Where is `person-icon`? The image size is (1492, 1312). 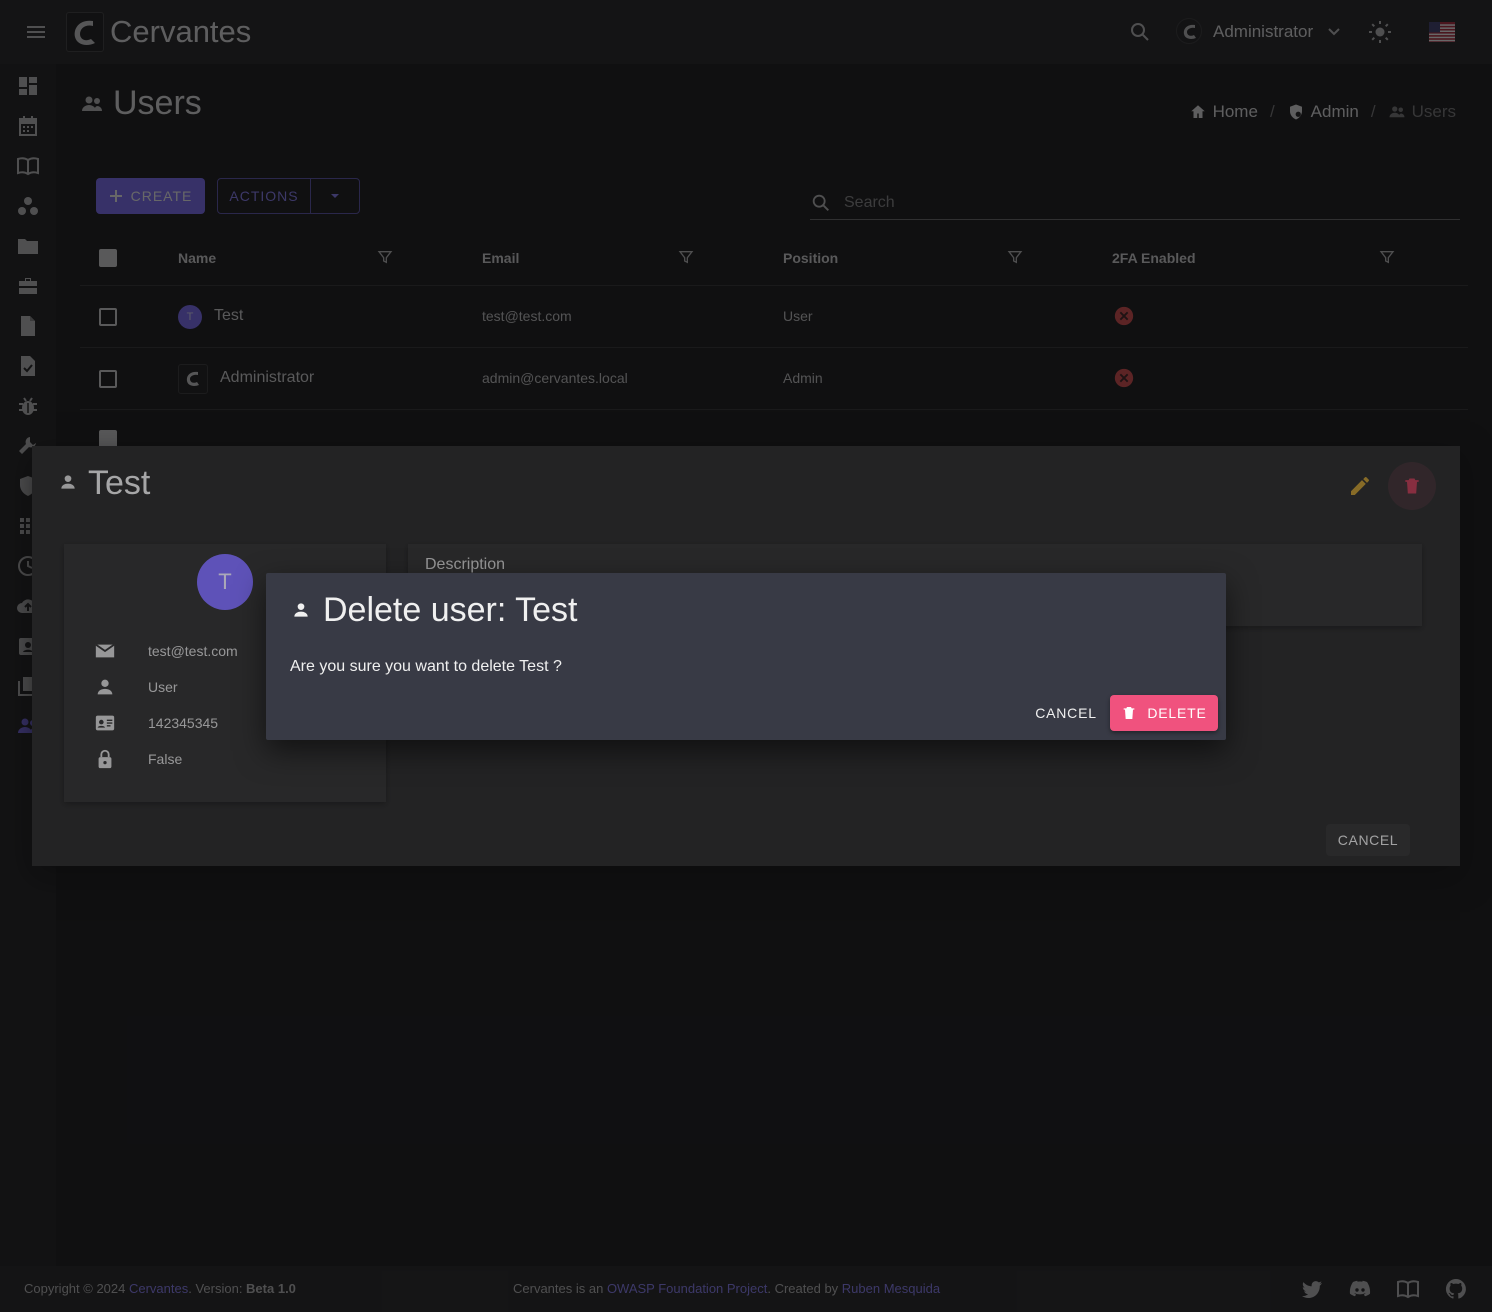
person-icon is located at coordinates (301, 610).